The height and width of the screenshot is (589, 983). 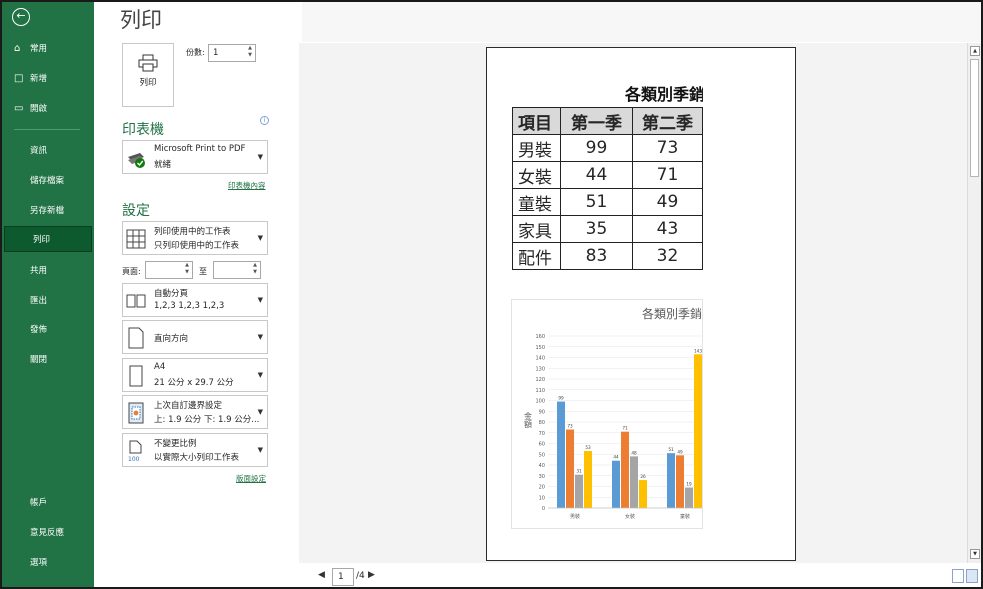 I want to click on sidebar-item-label: 共用, so click(x=39, y=271).